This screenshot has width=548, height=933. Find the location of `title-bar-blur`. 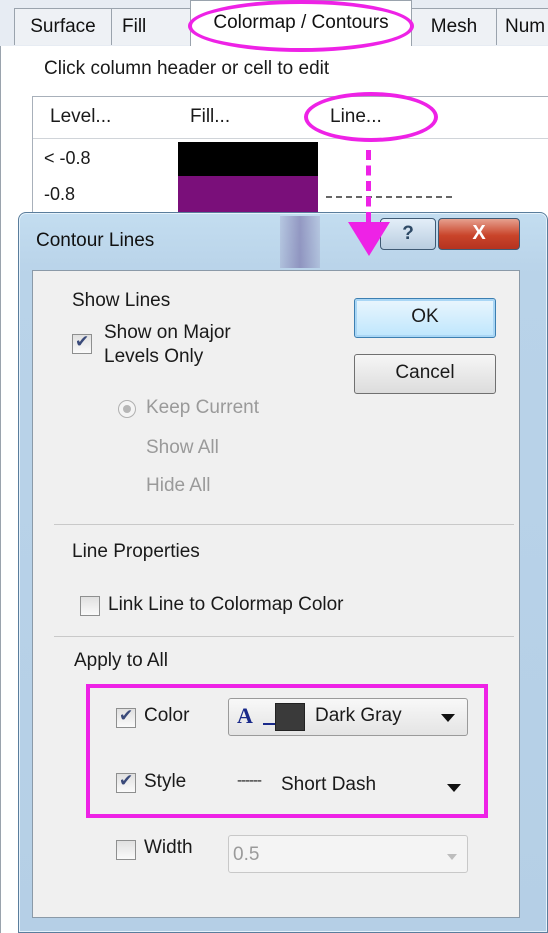

title-bar-blur is located at coordinates (300, 242).